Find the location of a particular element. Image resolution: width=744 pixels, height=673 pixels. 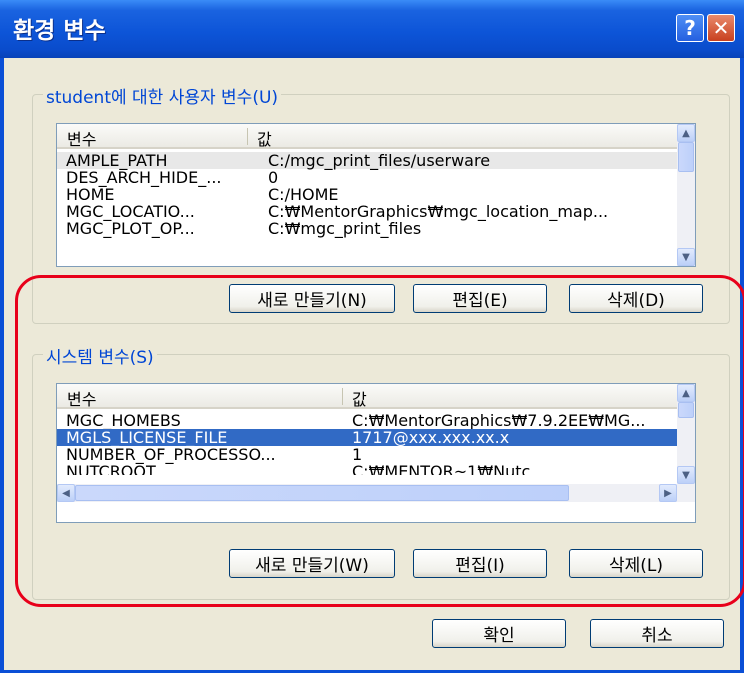

scroll-right-arrow-icon: ▶ is located at coordinates (668, 493).